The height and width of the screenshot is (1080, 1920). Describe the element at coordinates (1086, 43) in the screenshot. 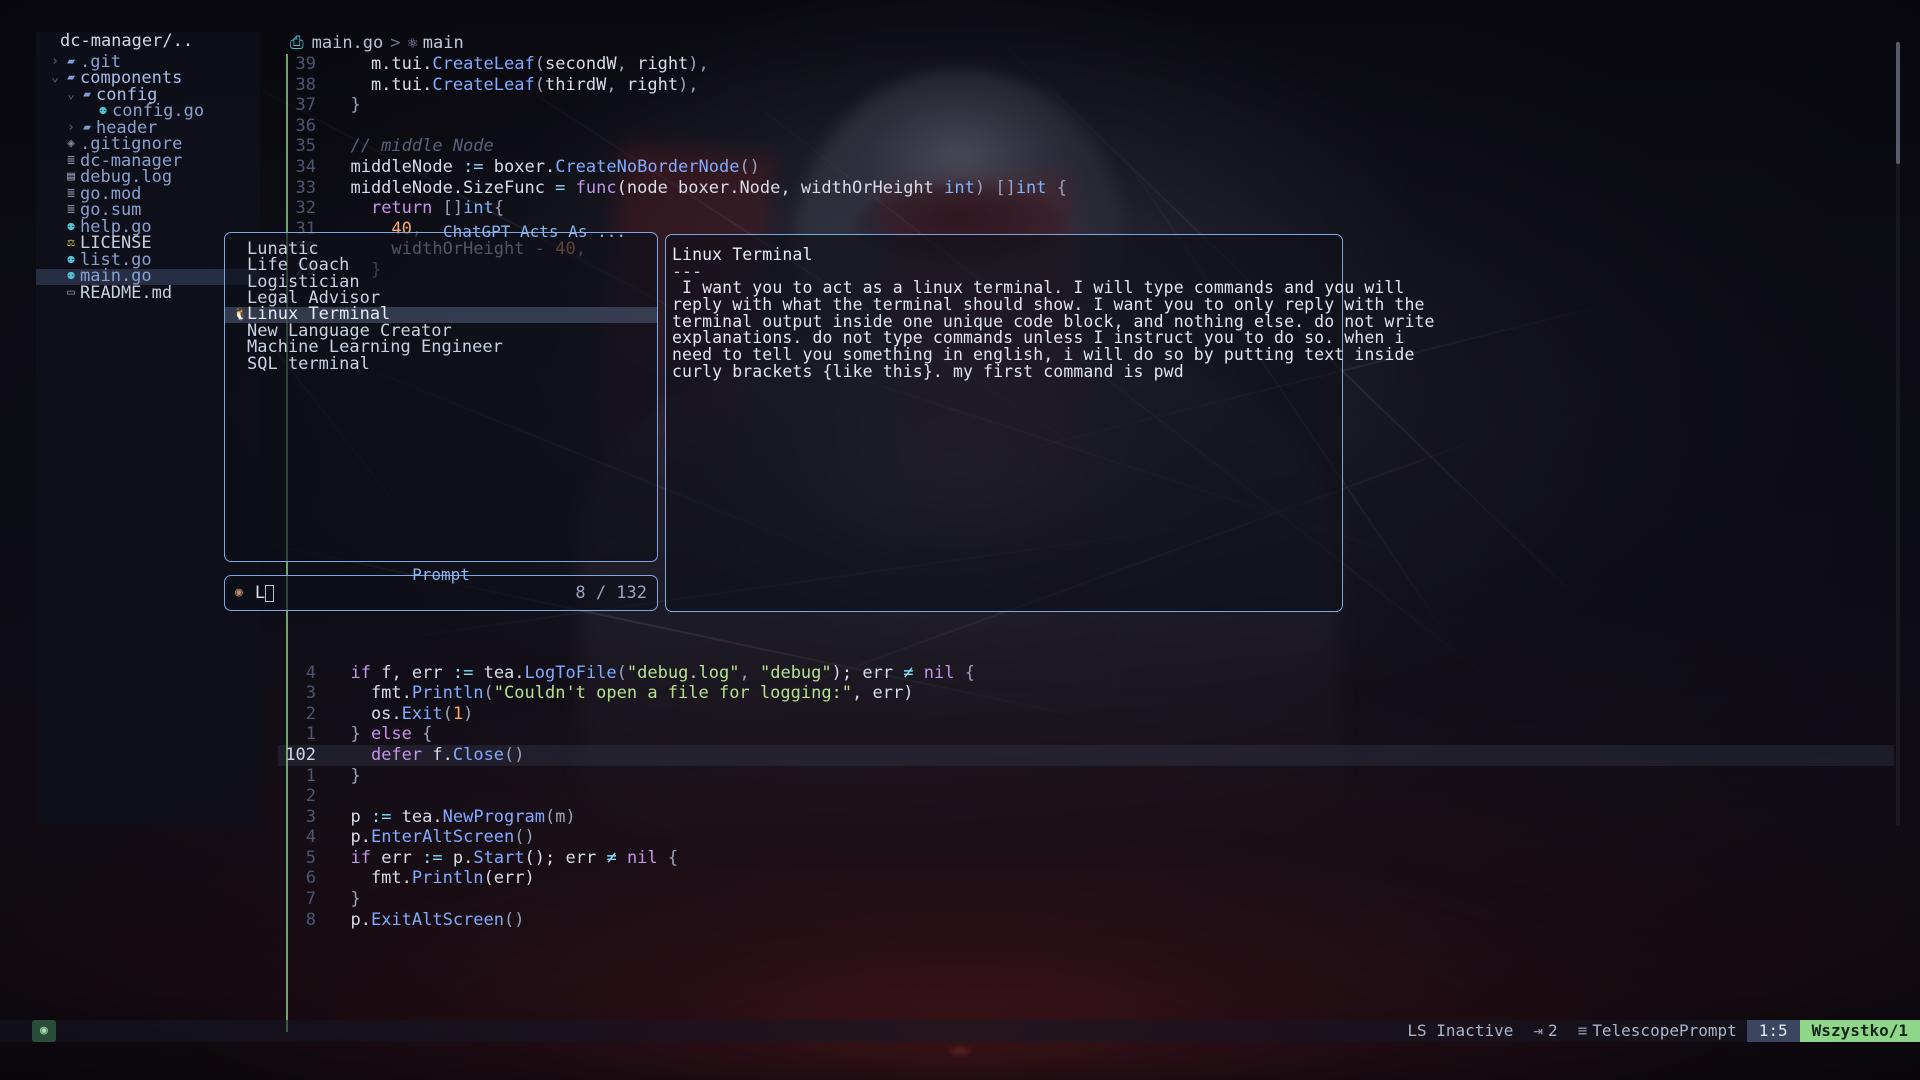

I see `breadcrumb: ⎙ main.go > ⚛ main` at that location.